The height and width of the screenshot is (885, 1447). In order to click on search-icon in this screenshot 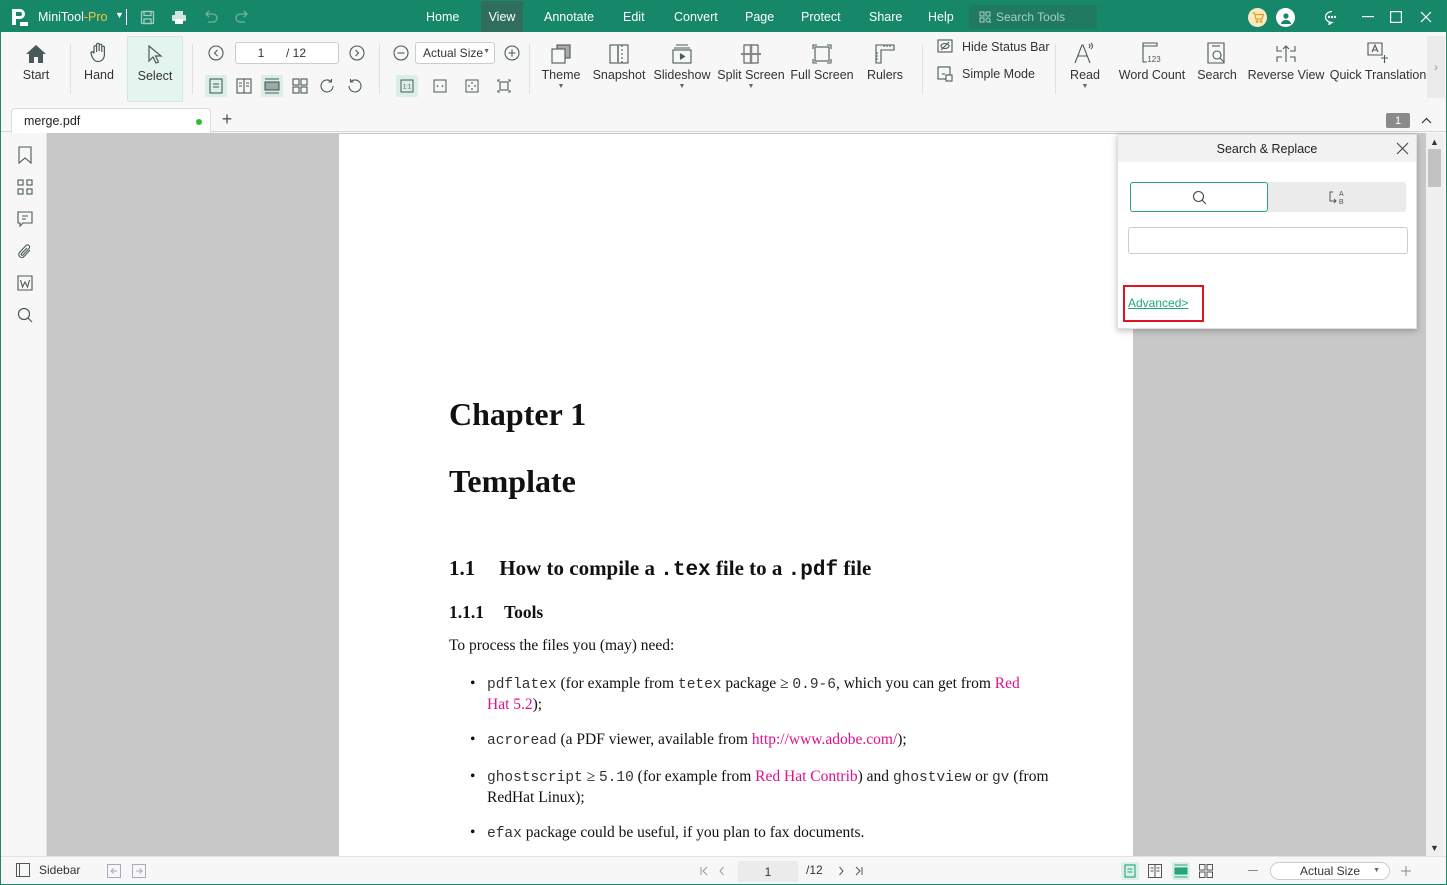, I will do `click(25, 315)`.